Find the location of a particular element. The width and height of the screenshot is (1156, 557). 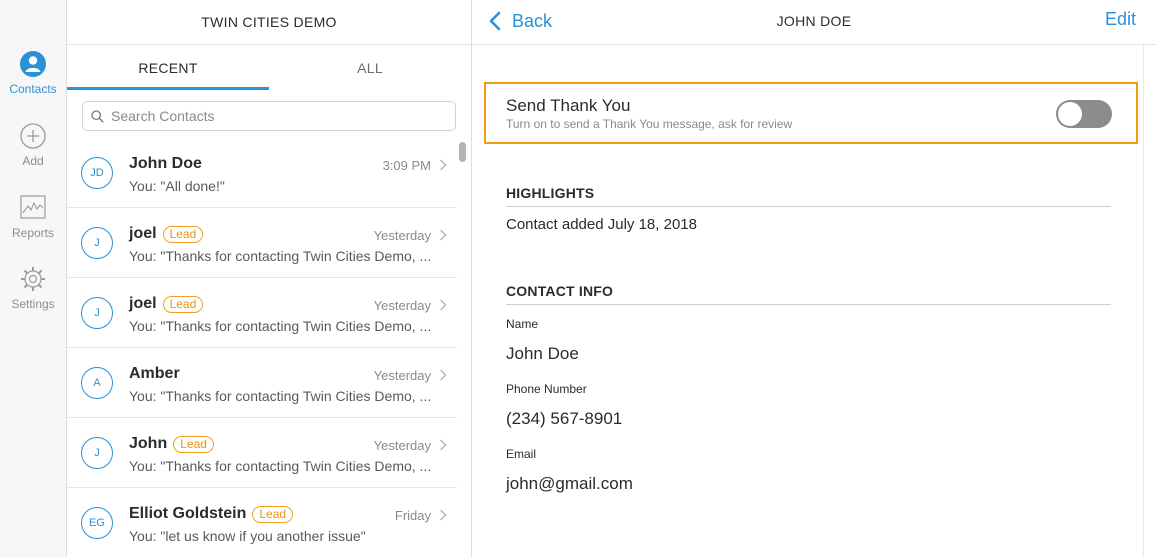

contact-added-text: Contact added July 18, 2018 is located at coordinates (601, 224).